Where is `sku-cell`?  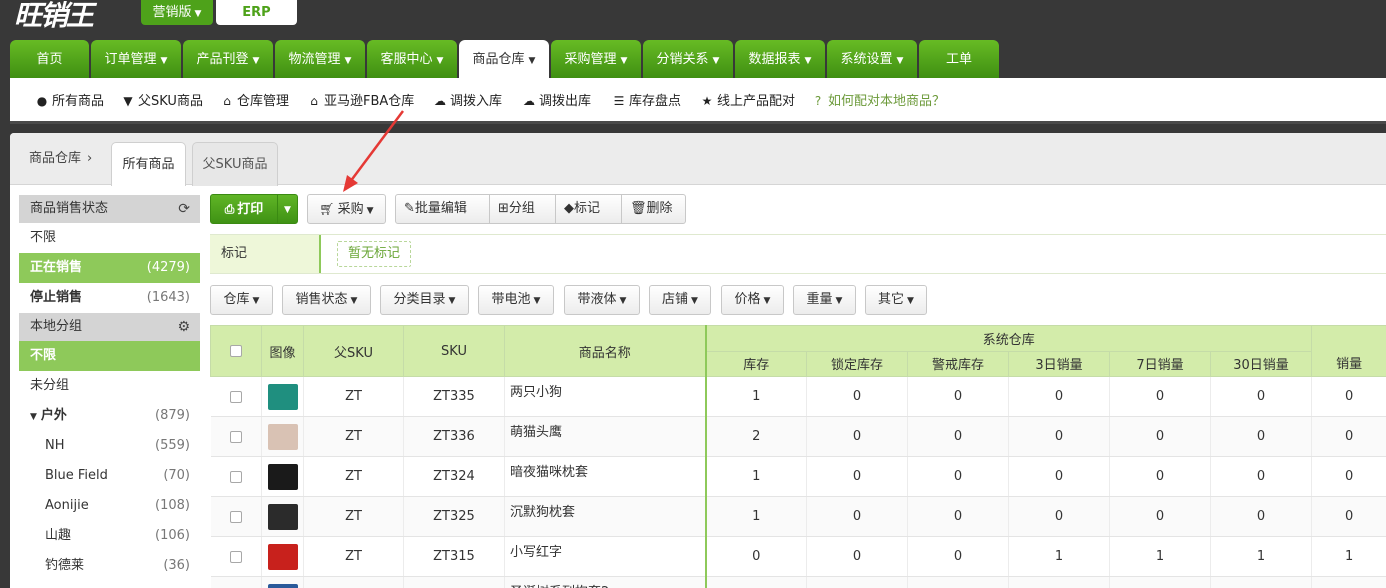 sku-cell is located at coordinates (454, 582).